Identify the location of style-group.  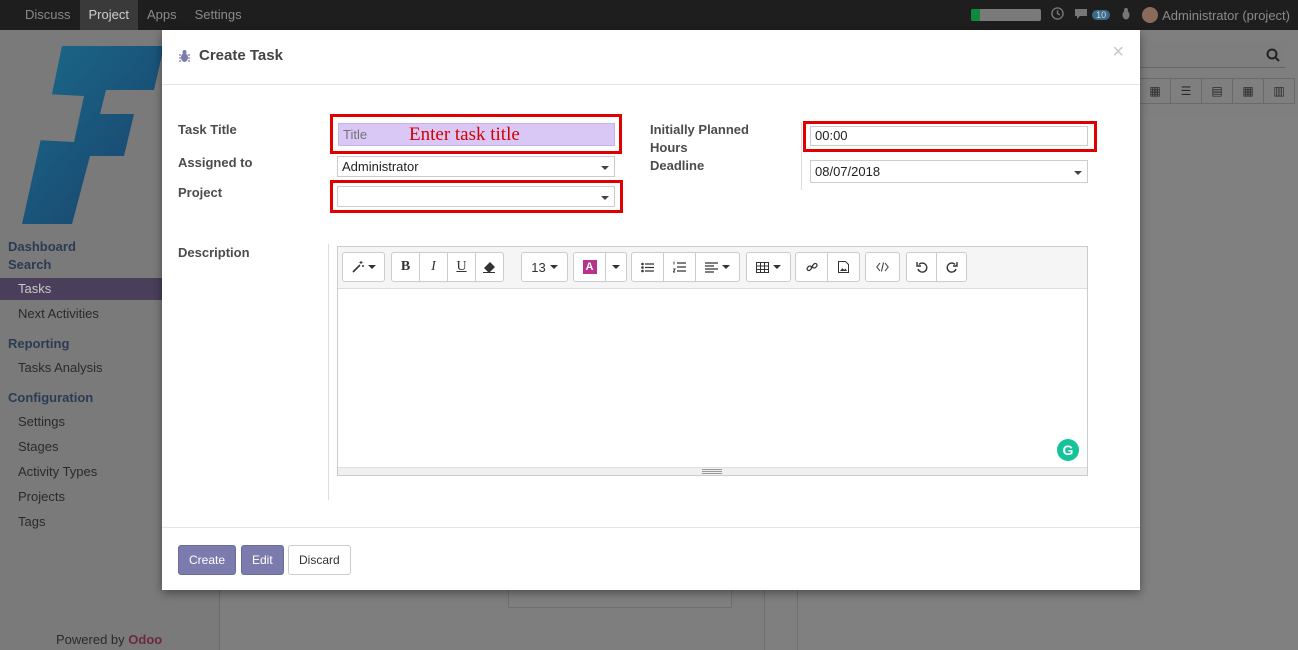
(363, 267).